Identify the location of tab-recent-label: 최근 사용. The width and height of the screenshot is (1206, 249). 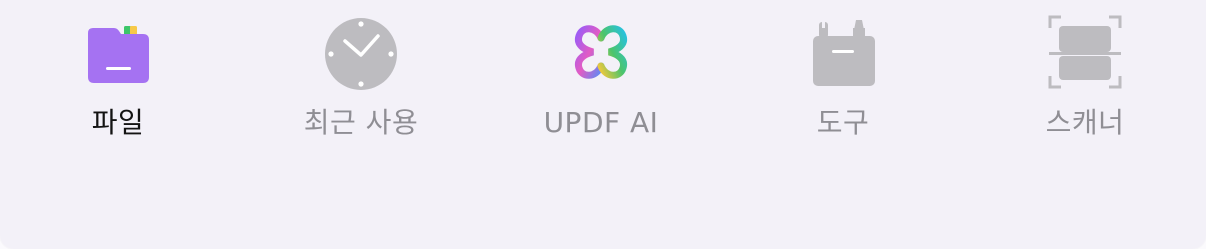
(361, 122).